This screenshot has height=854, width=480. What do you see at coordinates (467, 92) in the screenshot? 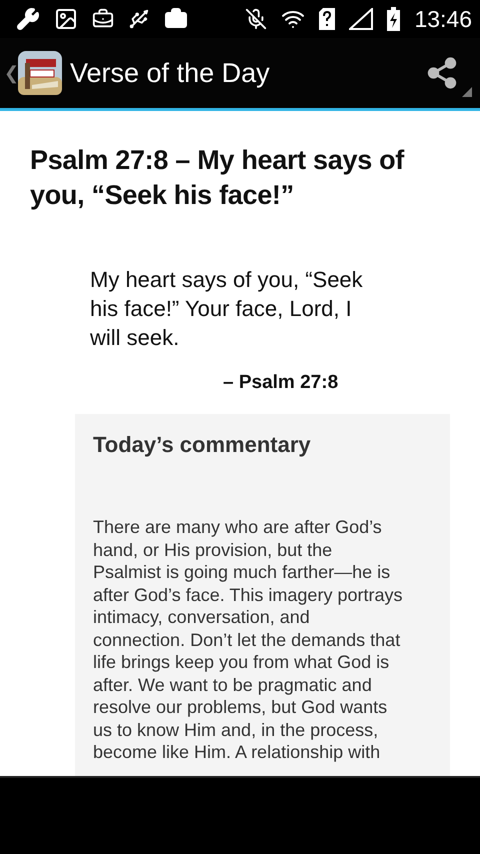
I see `overflow-corner-icon` at bounding box center [467, 92].